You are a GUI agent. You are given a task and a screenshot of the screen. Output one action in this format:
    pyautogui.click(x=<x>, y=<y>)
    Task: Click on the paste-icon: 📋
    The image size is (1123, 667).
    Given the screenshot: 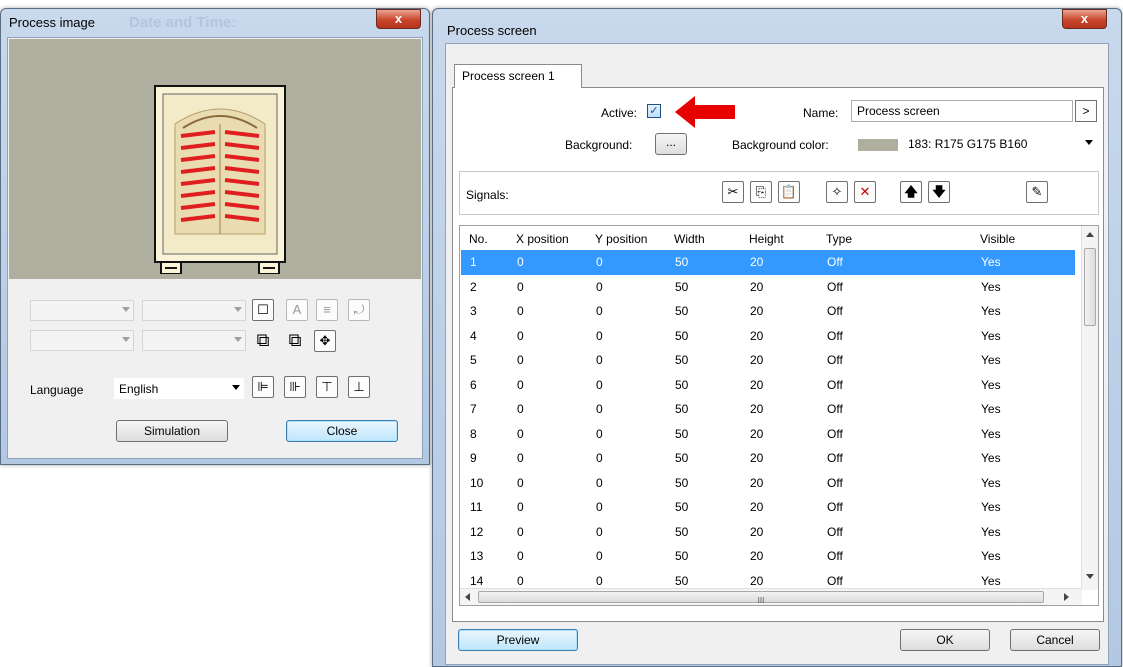 What is the action you would take?
    pyautogui.click(x=789, y=192)
    